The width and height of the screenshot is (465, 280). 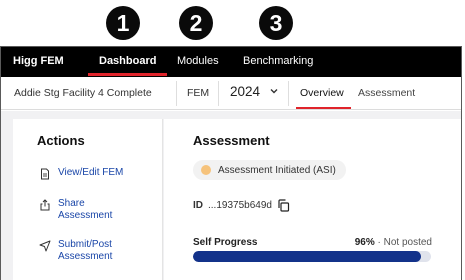 I want to click on label-line: Submit/Post, so click(x=85, y=244).